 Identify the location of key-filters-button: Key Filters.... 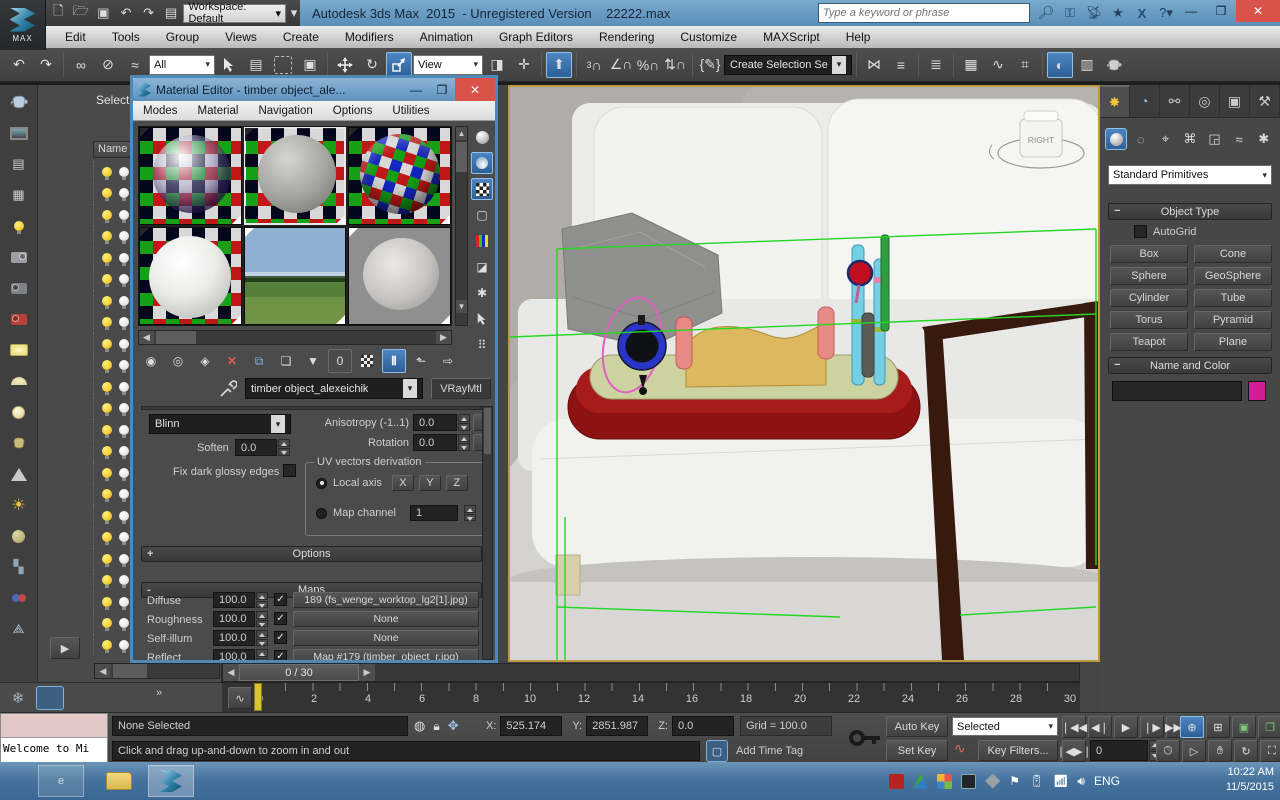
(1018, 750).